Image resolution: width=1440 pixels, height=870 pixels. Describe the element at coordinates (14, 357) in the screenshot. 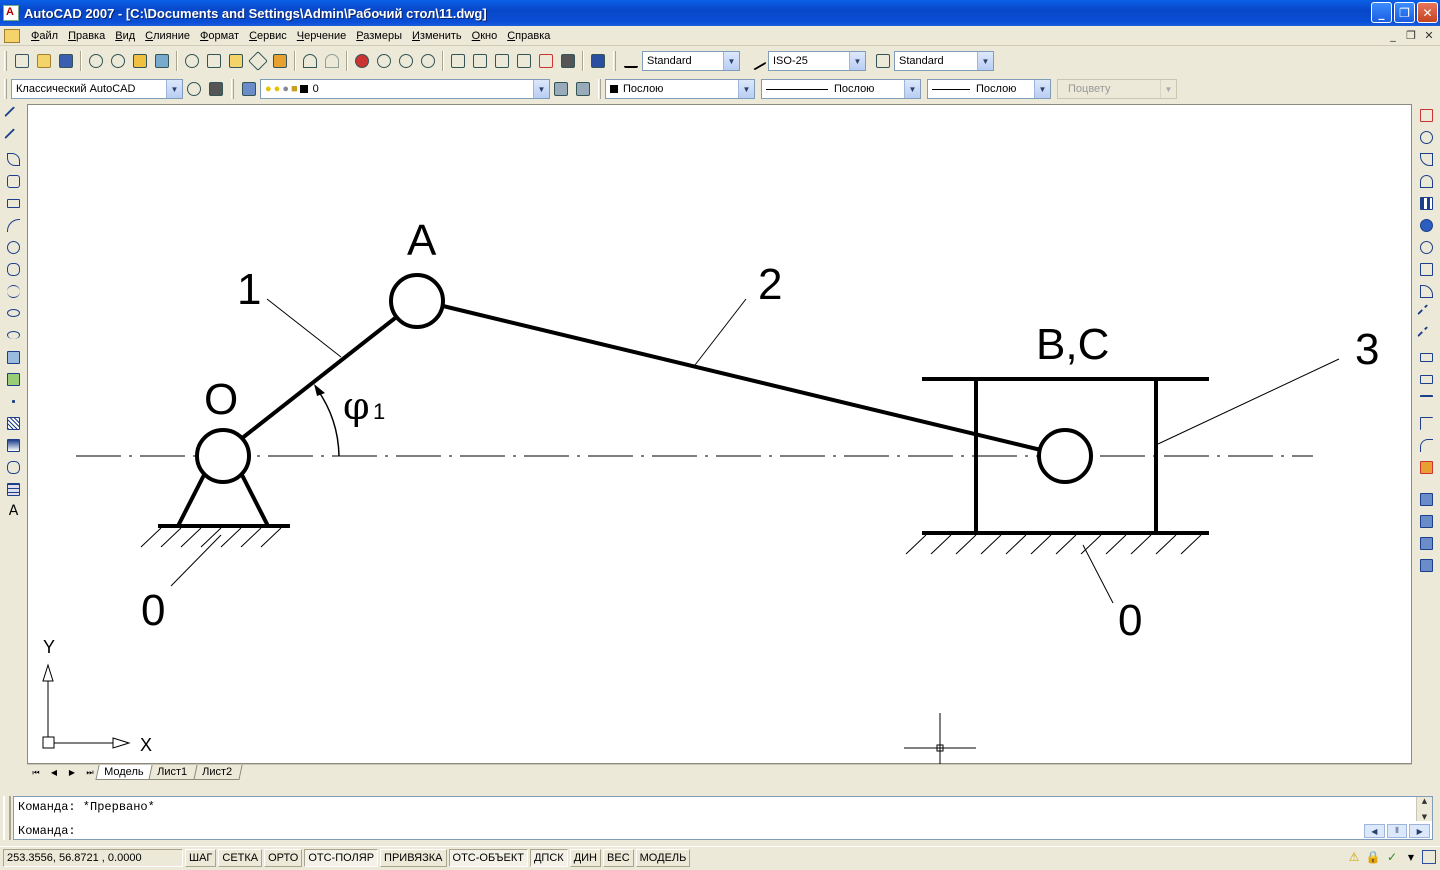

I see `insert-block-icon` at that location.